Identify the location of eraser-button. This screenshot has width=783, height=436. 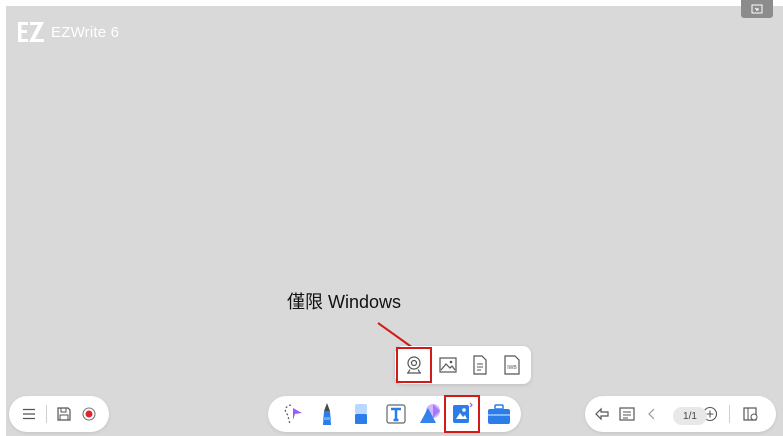
(361, 414).